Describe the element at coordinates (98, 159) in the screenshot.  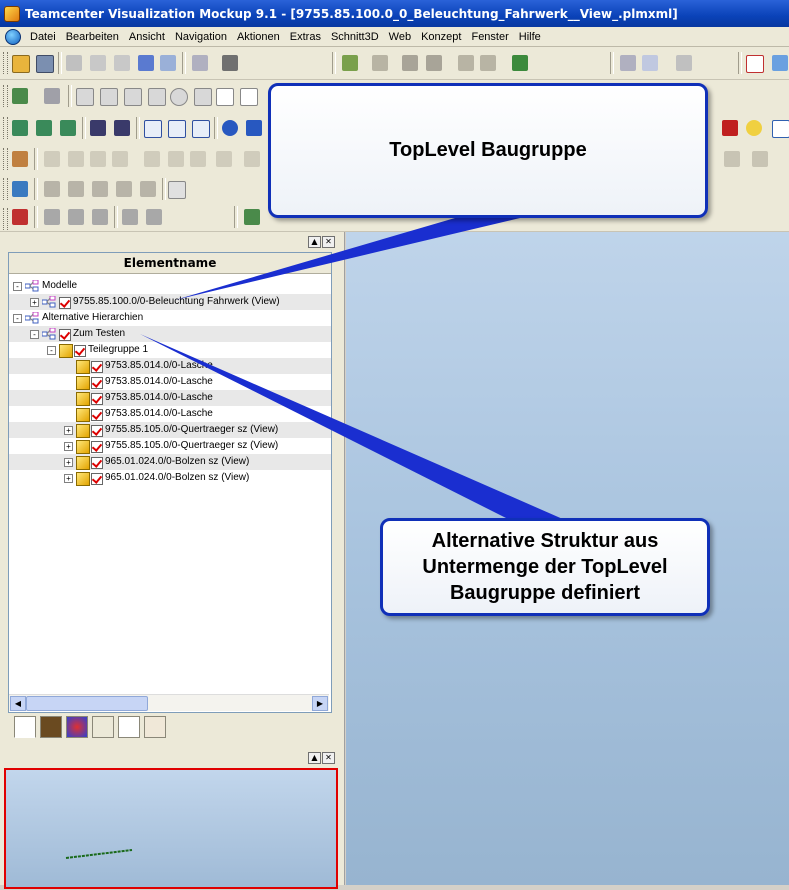
I see `curve-icon` at that location.